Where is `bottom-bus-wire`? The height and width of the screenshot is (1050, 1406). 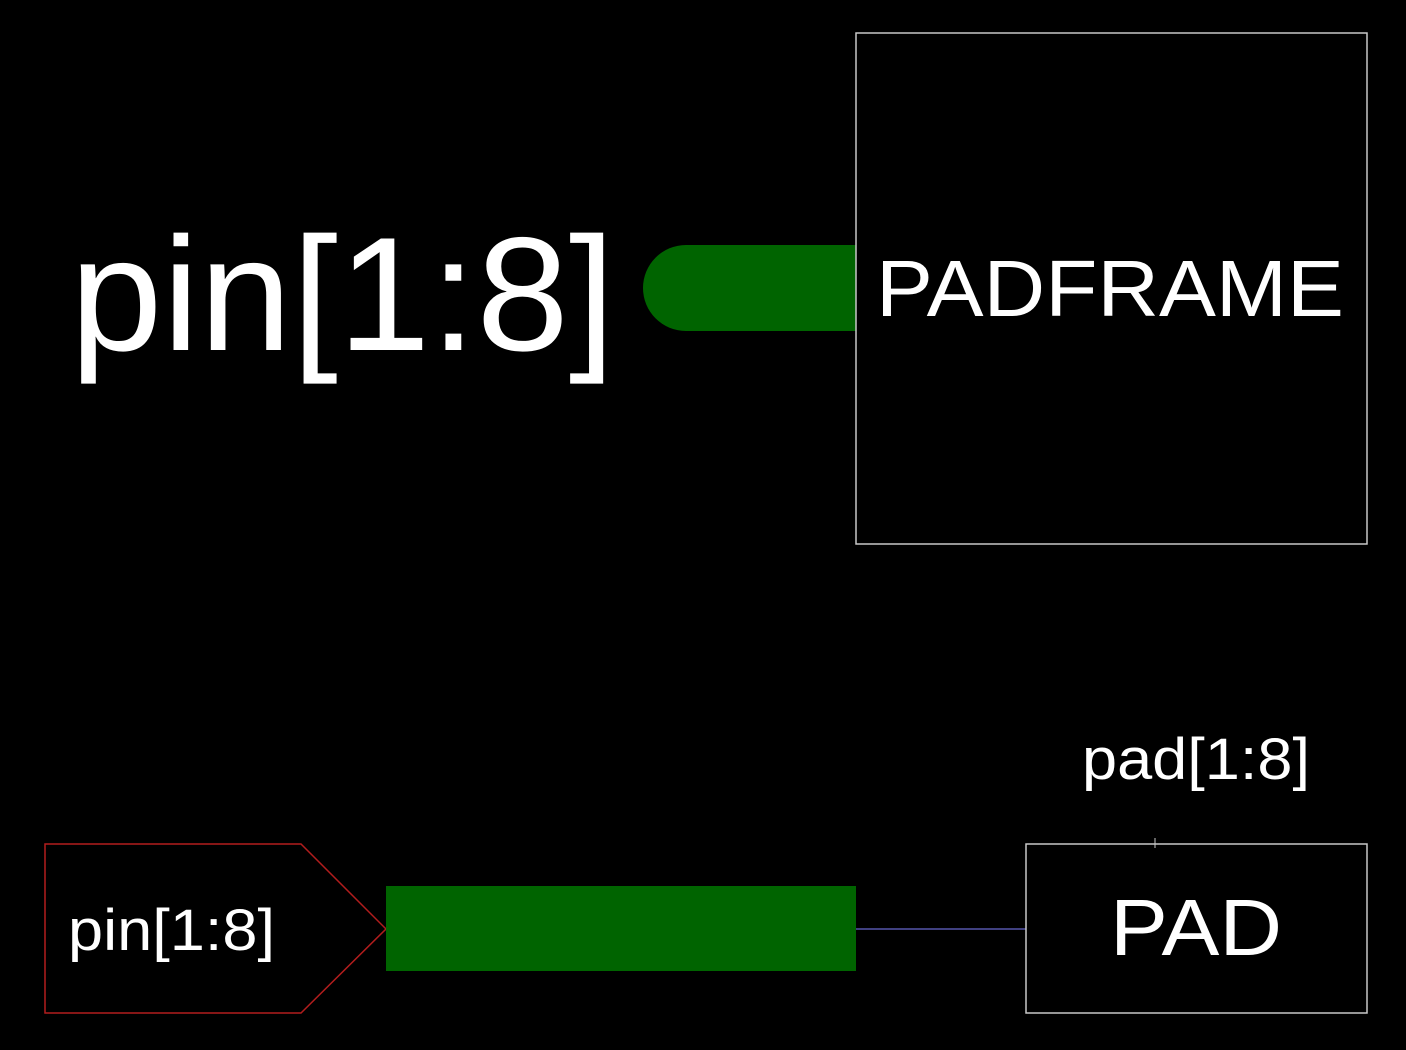 bottom-bus-wire is located at coordinates (621, 928).